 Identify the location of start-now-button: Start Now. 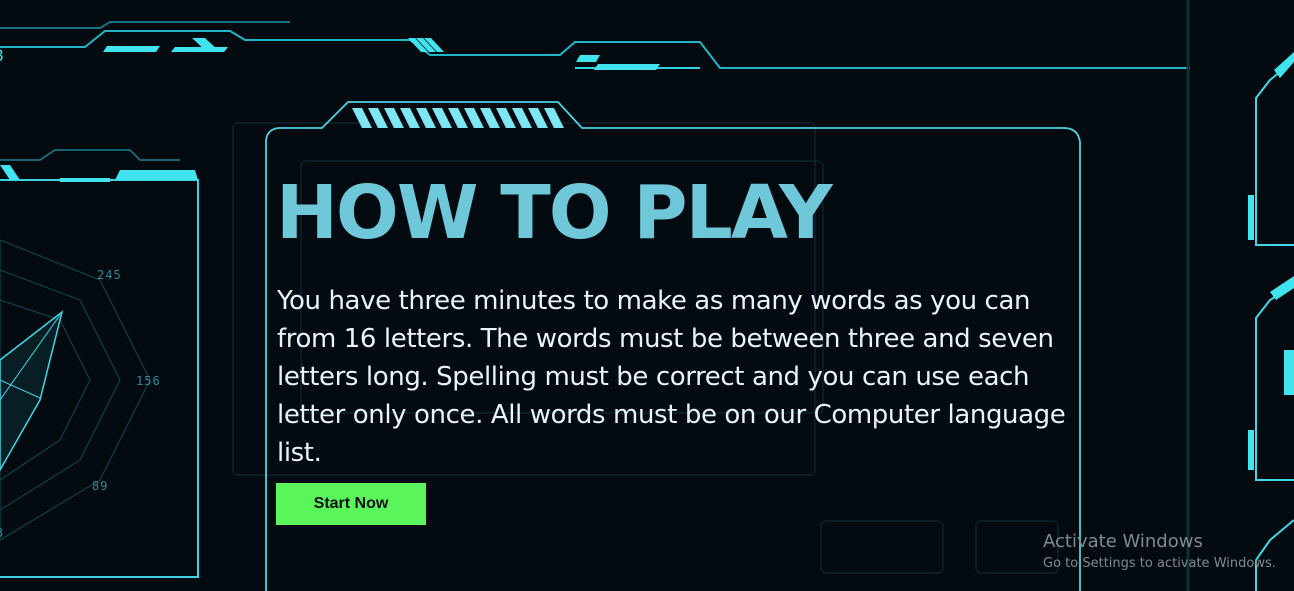
(351, 504).